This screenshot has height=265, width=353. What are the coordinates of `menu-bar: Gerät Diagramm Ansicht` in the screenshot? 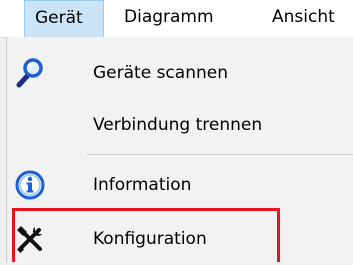 It's located at (176, 19).